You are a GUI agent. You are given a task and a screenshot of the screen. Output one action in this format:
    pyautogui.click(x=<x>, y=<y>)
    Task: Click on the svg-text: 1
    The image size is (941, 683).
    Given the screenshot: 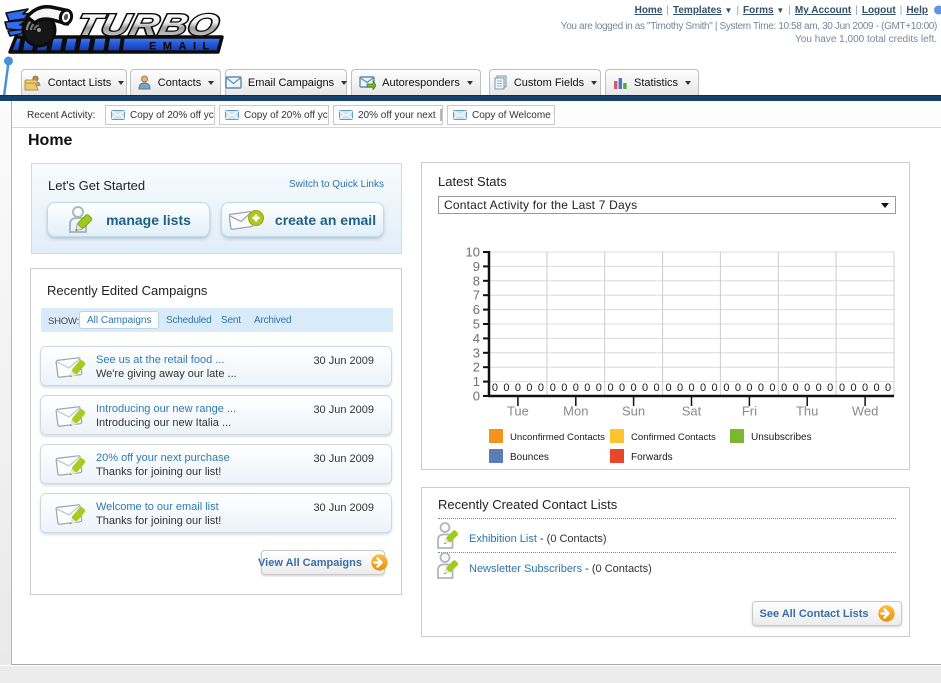 What is the action you would take?
    pyautogui.click(x=476, y=381)
    